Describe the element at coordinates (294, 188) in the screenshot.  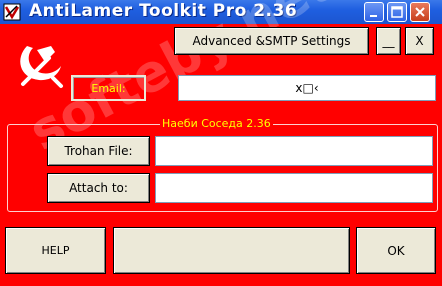
I see `attach-to-field` at that location.